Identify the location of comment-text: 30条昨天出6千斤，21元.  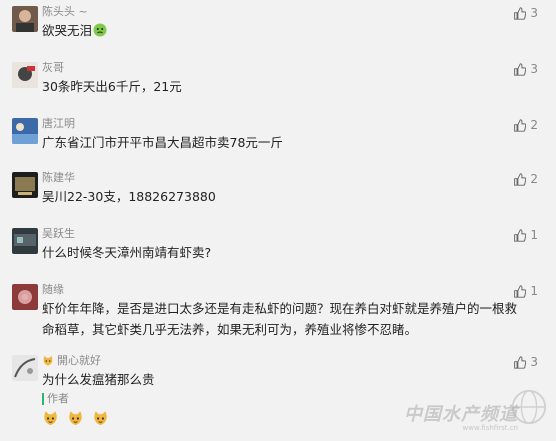
(112, 86).